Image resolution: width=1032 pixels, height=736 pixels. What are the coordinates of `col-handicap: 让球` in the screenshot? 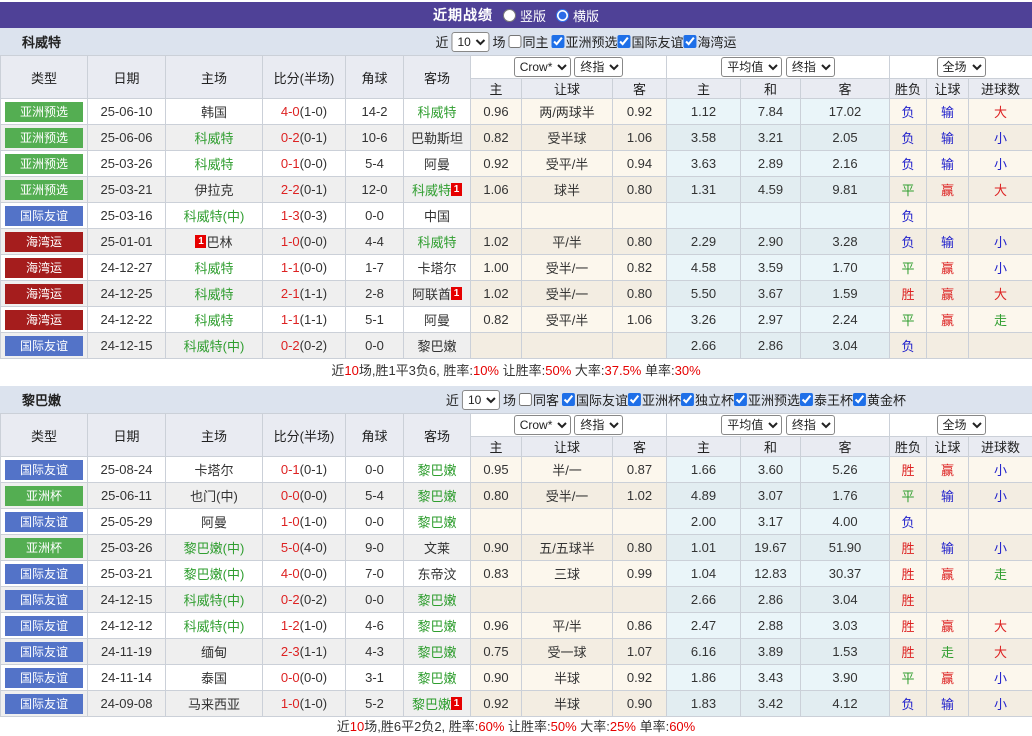 It's located at (567, 447).